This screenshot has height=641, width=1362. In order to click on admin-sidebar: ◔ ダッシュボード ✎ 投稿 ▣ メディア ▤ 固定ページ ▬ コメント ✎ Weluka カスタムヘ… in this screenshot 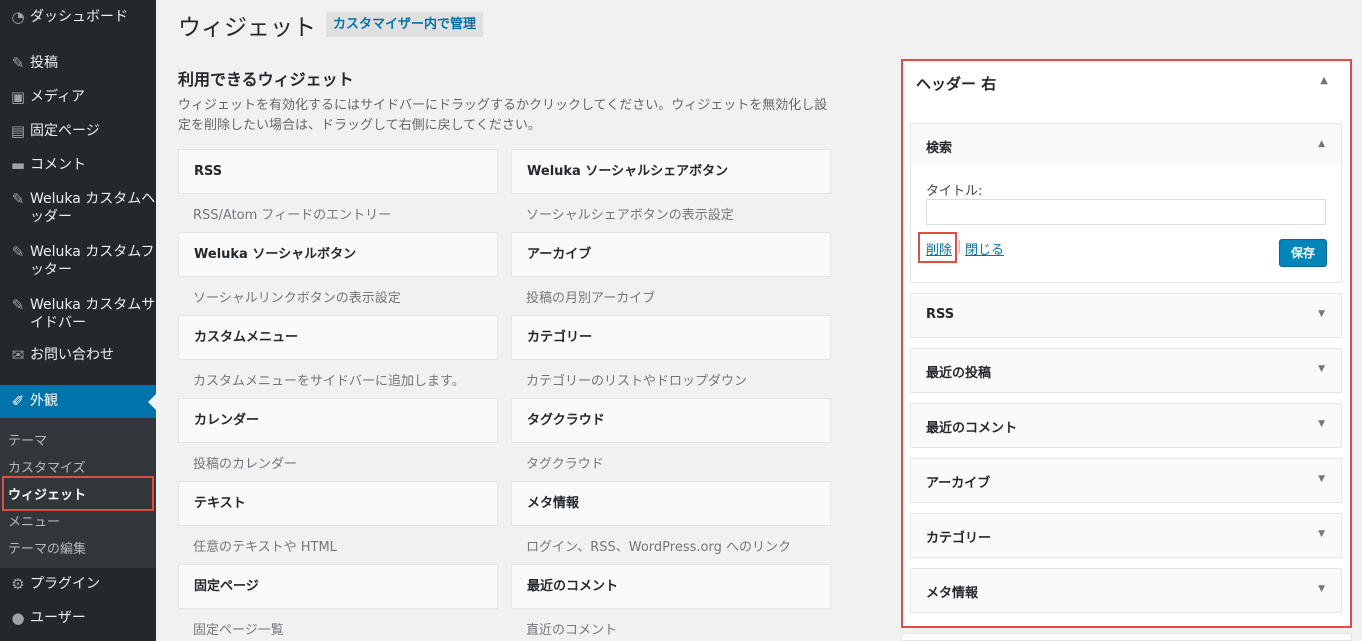, I will do `click(78, 320)`.